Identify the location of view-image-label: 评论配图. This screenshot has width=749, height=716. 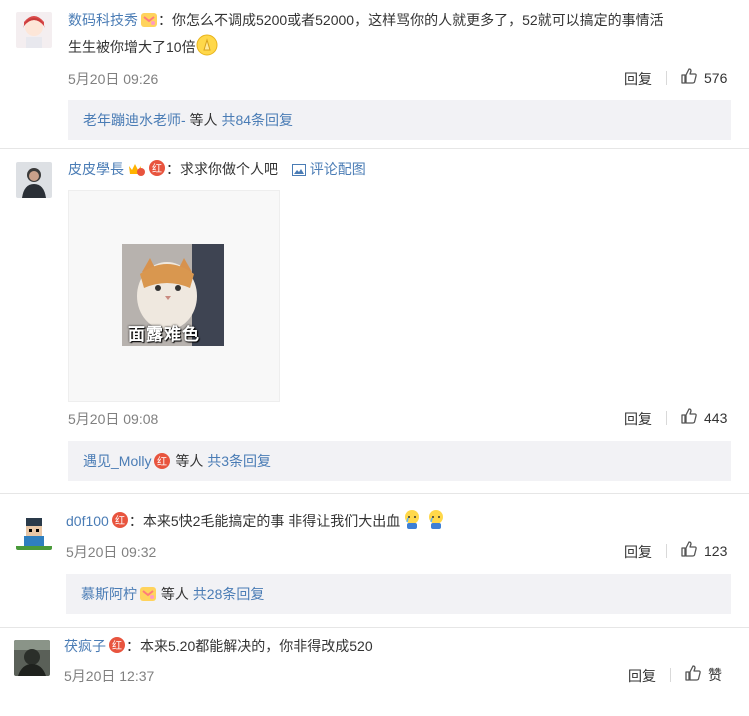
(337, 169).